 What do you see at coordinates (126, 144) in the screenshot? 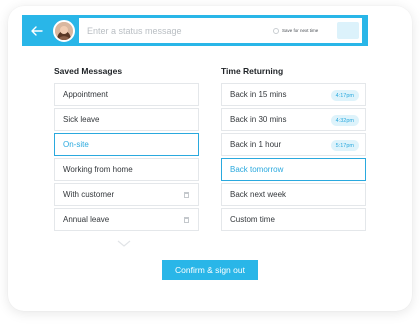
I see `saved-message-item-selected: On-site` at bounding box center [126, 144].